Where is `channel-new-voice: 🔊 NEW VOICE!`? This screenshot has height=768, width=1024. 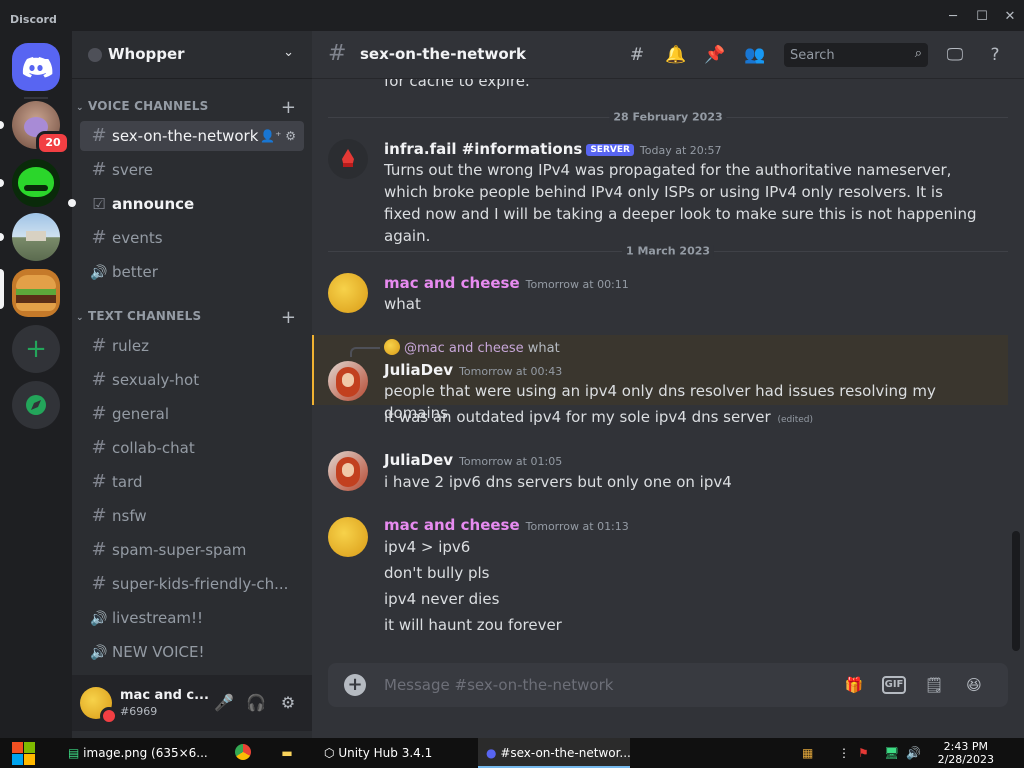
channel-new-voice: 🔊 NEW VOICE! is located at coordinates (192, 652).